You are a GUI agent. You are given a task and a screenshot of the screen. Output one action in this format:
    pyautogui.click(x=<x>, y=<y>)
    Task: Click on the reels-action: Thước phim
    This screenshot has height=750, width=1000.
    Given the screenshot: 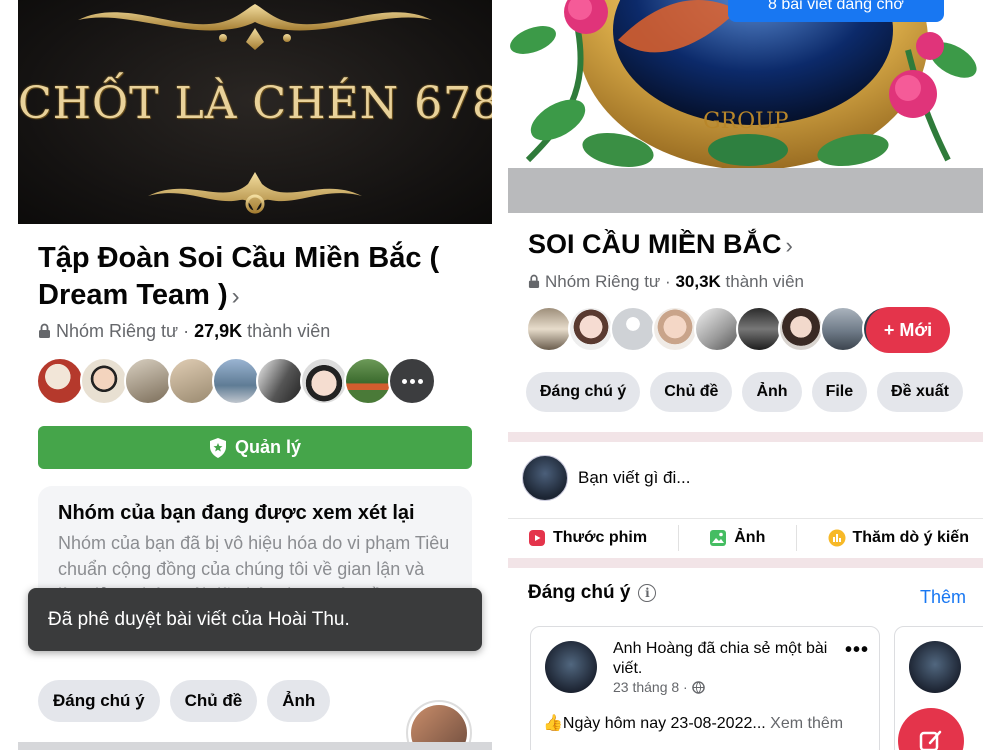 What is the action you would take?
    pyautogui.click(x=587, y=538)
    